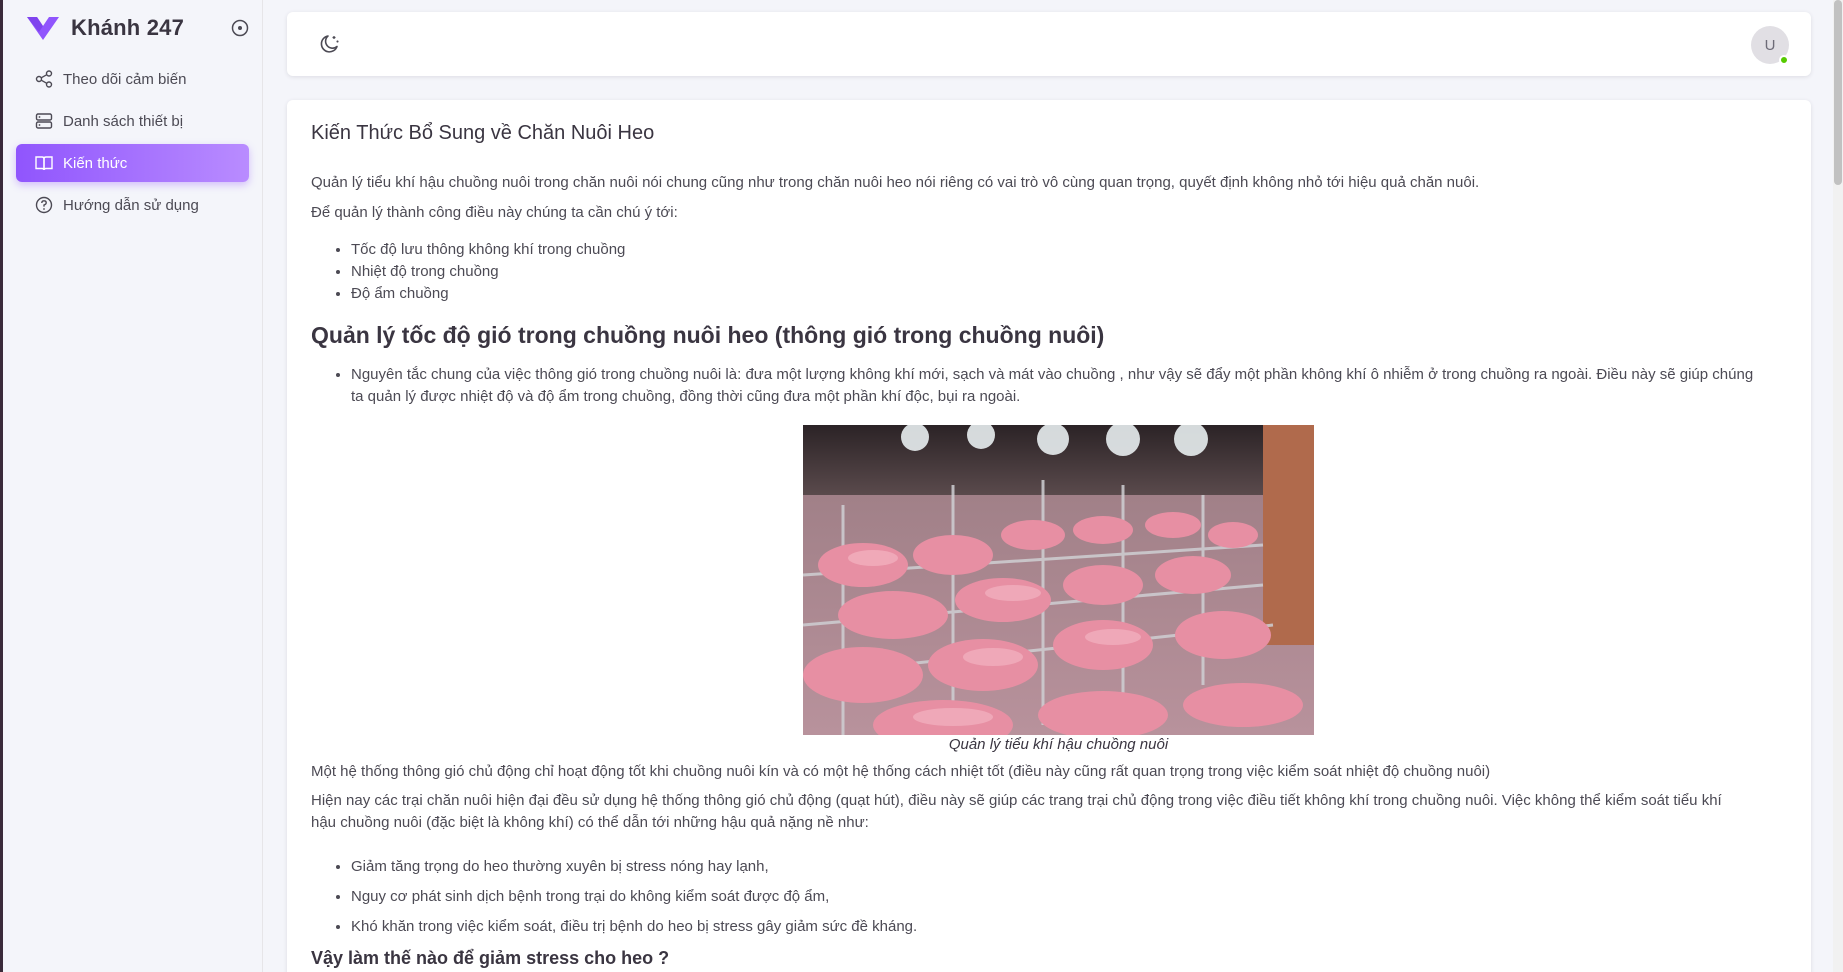 Image resolution: width=1843 pixels, height=972 pixels. I want to click on sidebar-item-guide: Hướng dẫn sử dụng, so click(132, 205).